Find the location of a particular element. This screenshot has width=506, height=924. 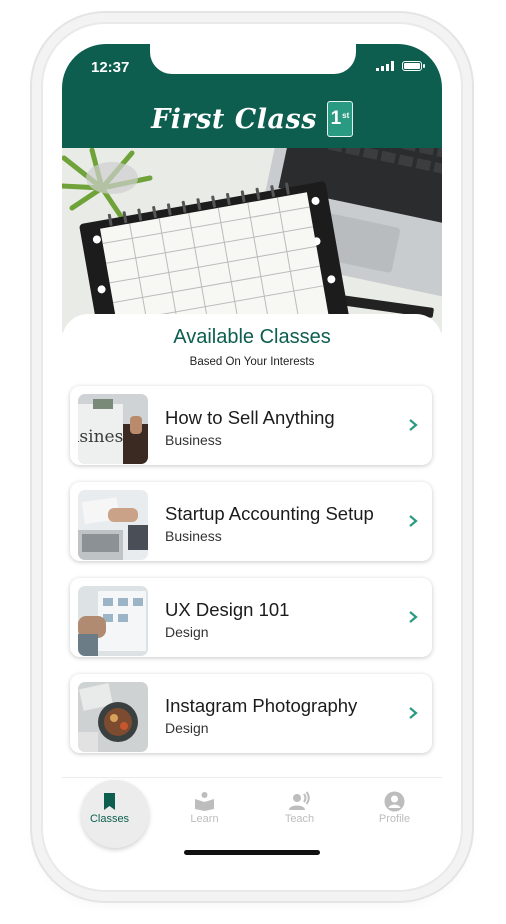

class-card-ux-design: UX Design 101 Design is located at coordinates (251, 617).